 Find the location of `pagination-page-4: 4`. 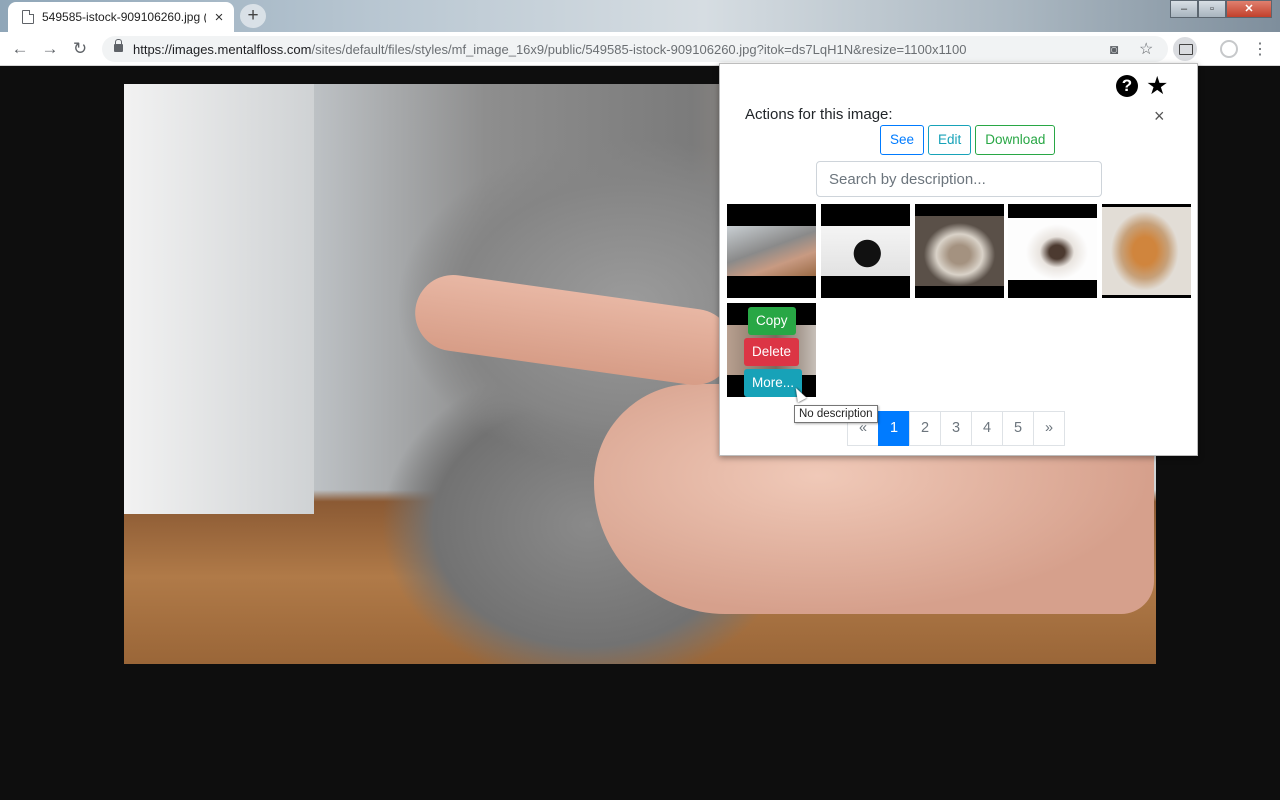

pagination-page-4: 4 is located at coordinates (987, 428).